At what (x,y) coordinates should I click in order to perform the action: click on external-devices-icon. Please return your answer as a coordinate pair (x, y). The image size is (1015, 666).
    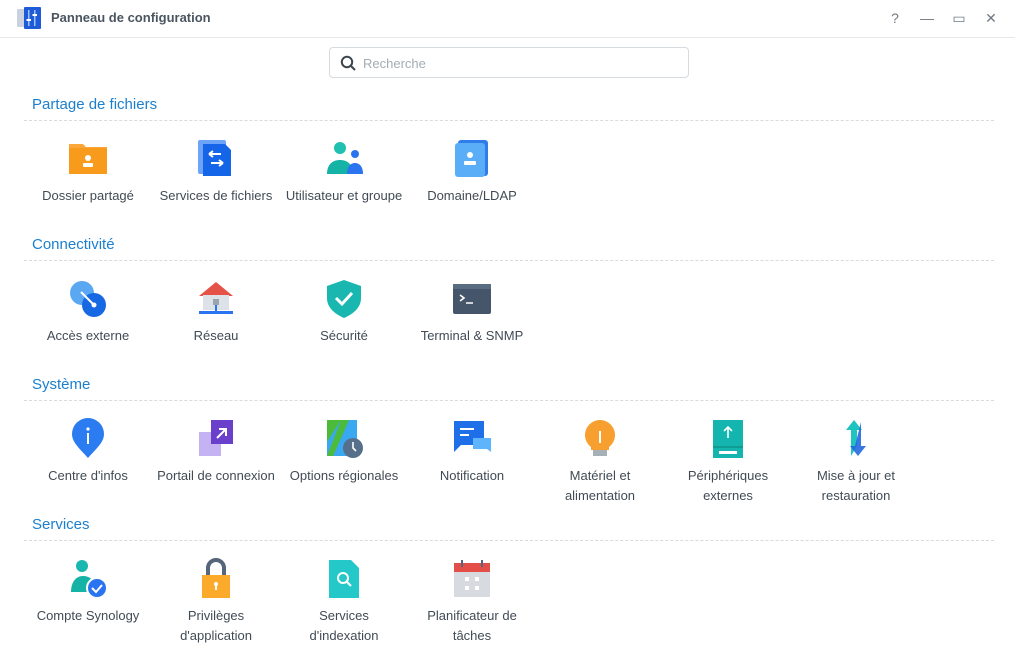
    Looking at the image, I should click on (728, 439).